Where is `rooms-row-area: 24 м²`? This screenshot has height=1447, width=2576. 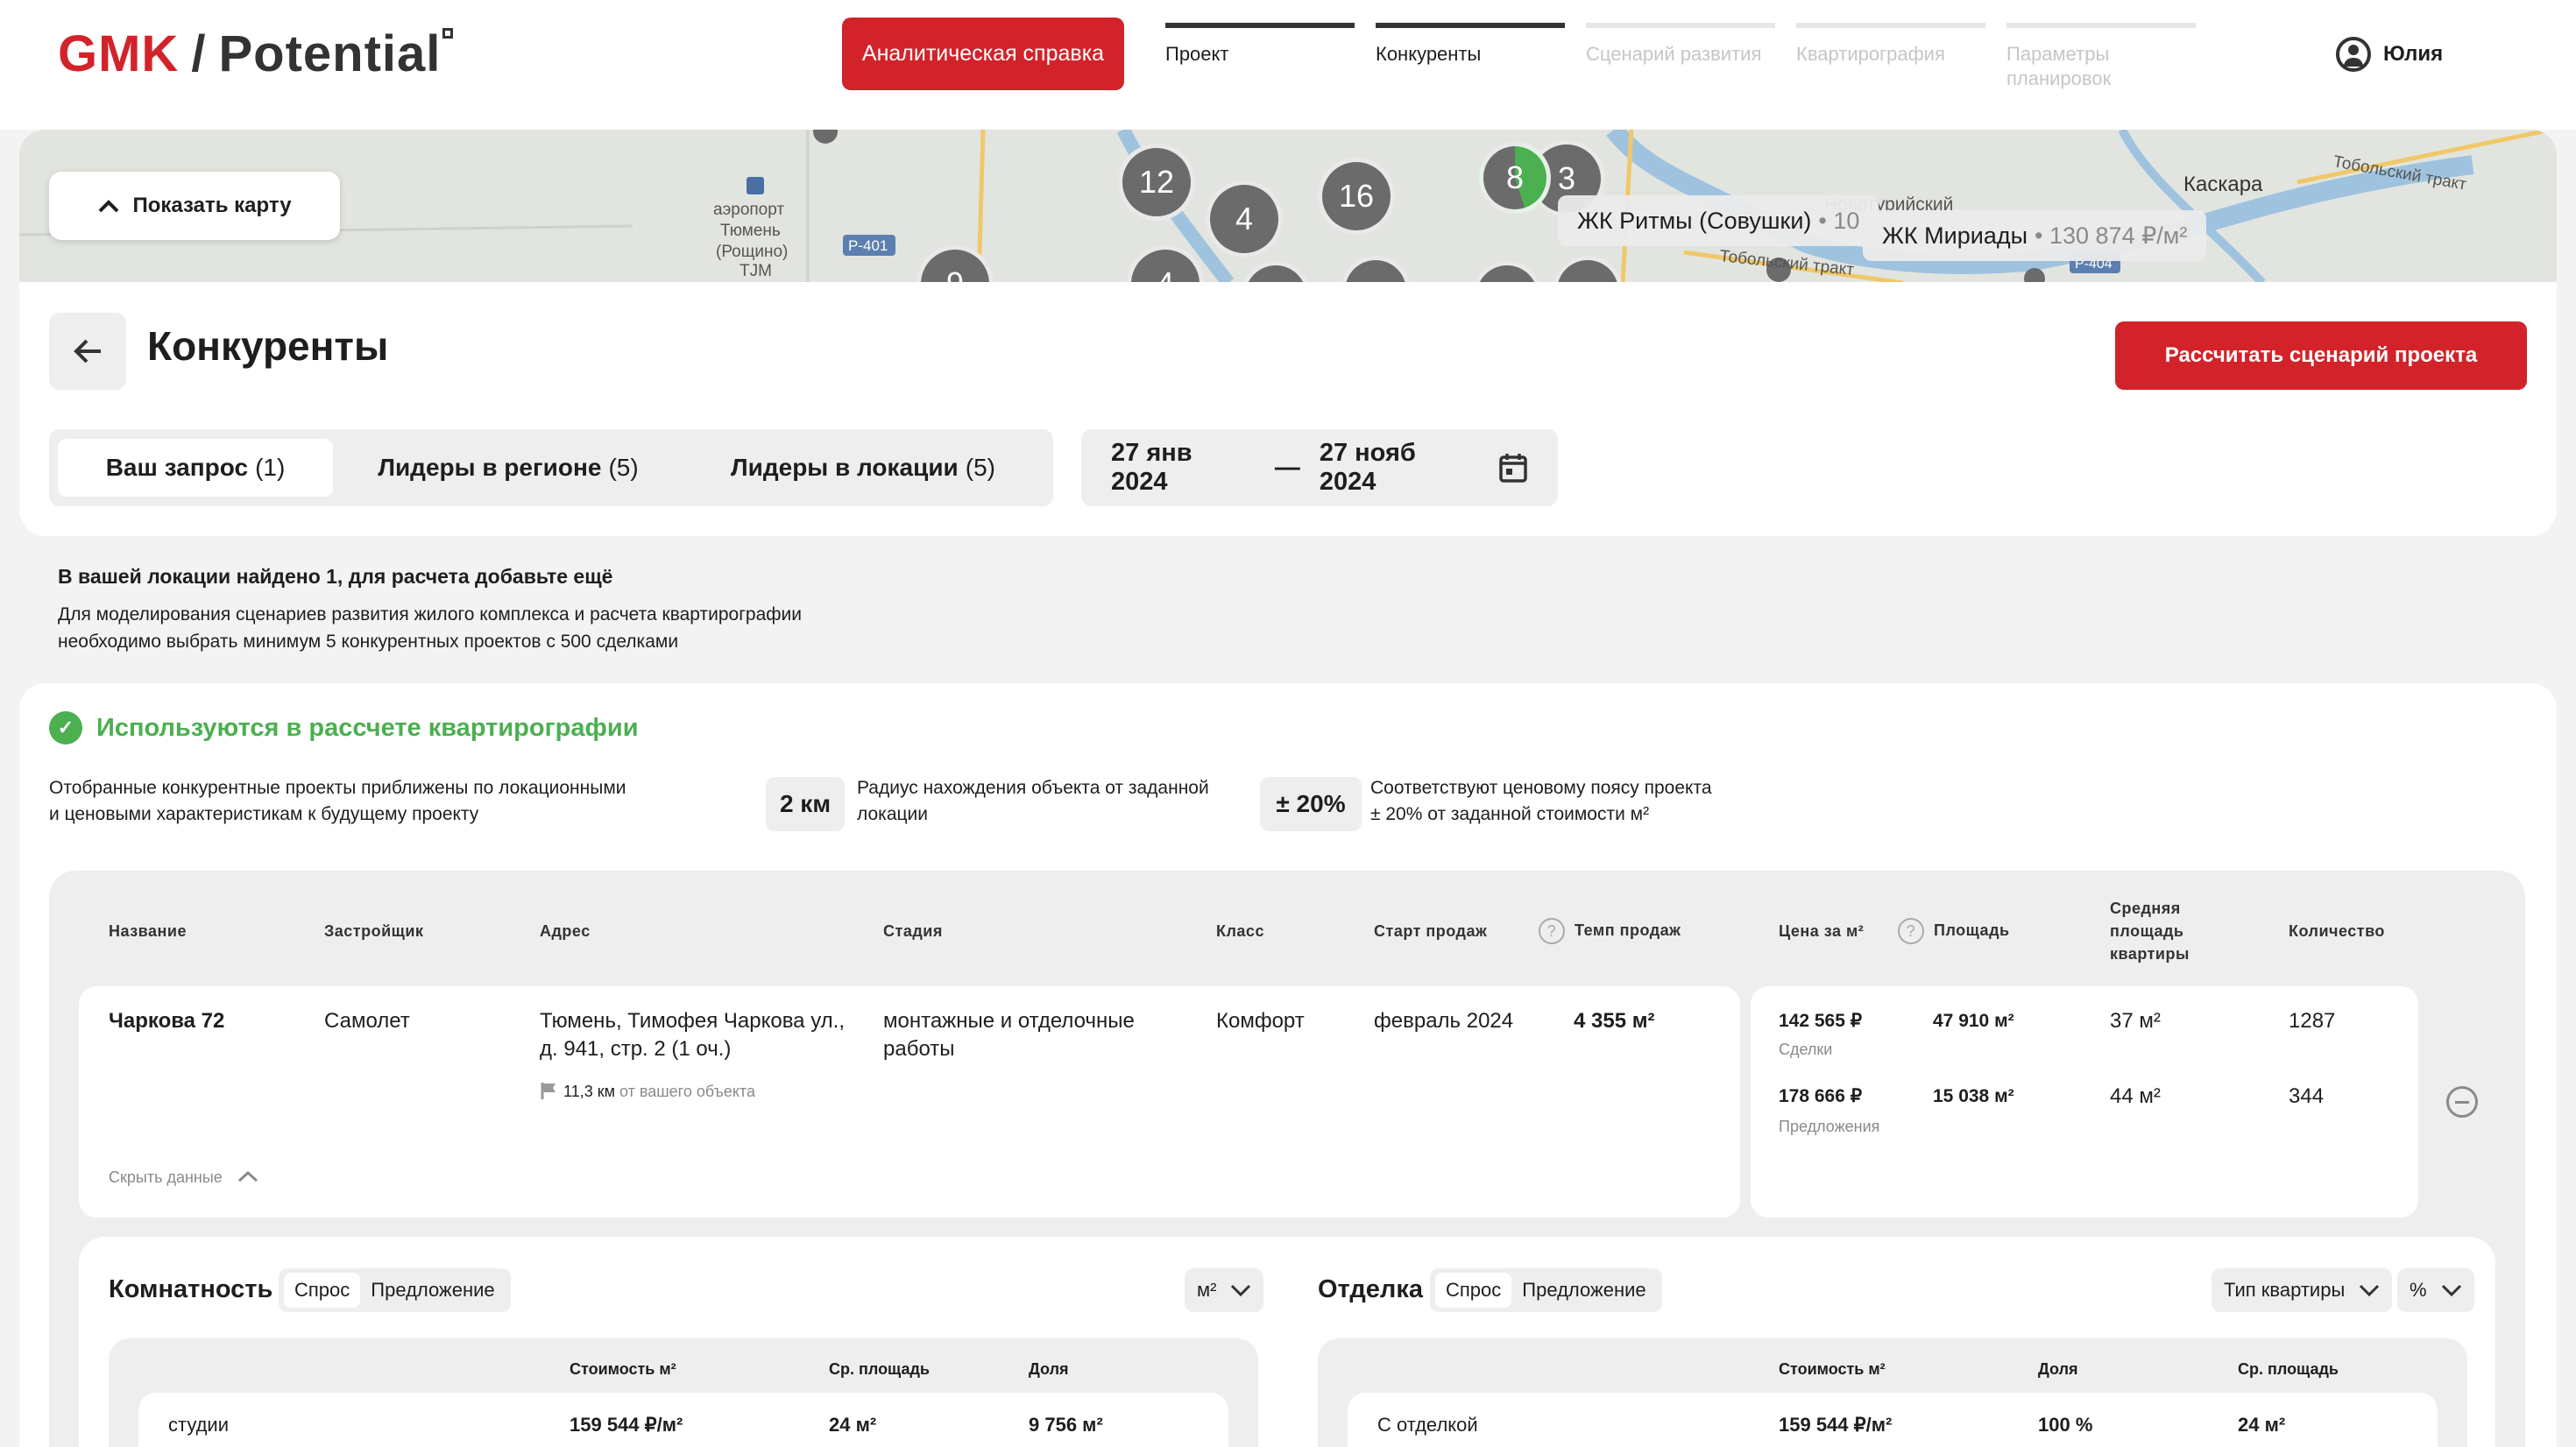
rooms-row-area: 24 м² is located at coordinates (853, 1425).